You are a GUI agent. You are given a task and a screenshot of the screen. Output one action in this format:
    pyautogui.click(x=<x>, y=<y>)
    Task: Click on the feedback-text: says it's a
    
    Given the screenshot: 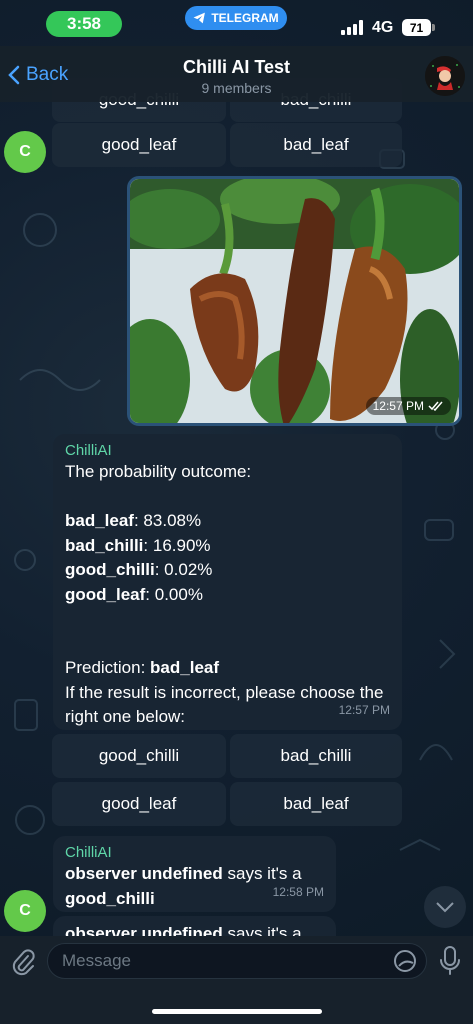 What is the action you would take?
    pyautogui.click(x=262, y=930)
    